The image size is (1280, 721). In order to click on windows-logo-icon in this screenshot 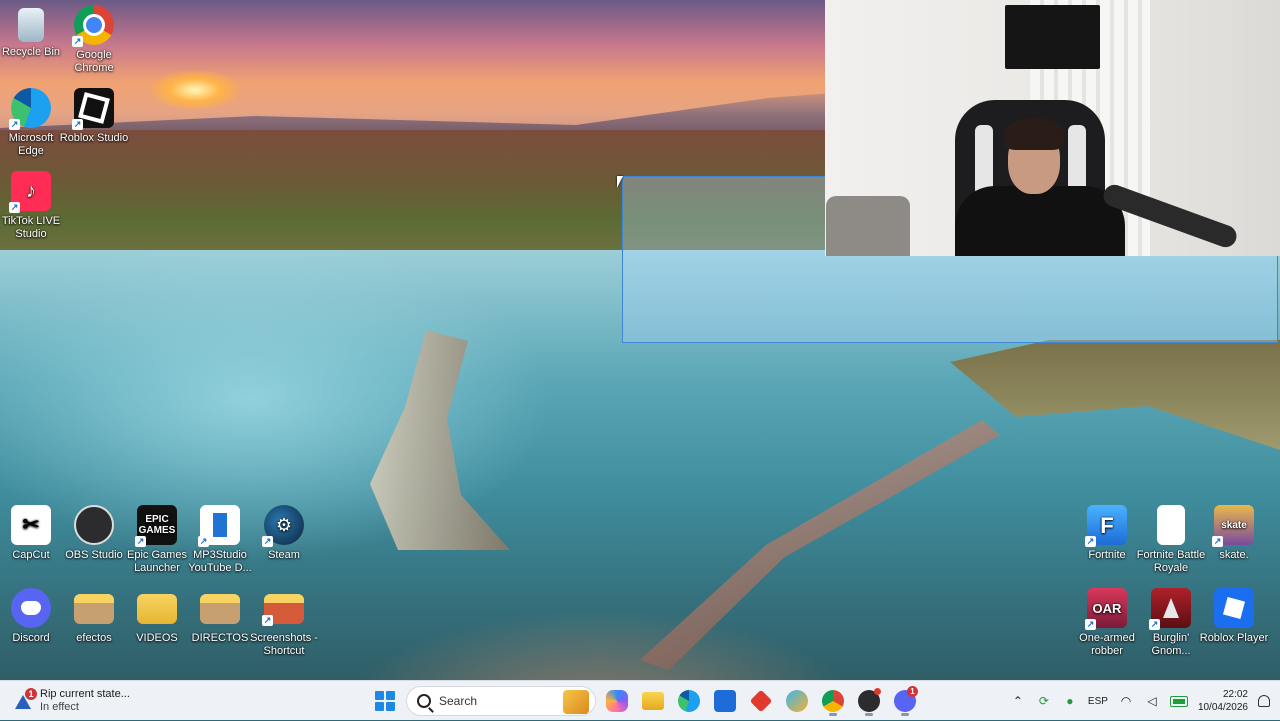, I will do `click(385, 701)`.